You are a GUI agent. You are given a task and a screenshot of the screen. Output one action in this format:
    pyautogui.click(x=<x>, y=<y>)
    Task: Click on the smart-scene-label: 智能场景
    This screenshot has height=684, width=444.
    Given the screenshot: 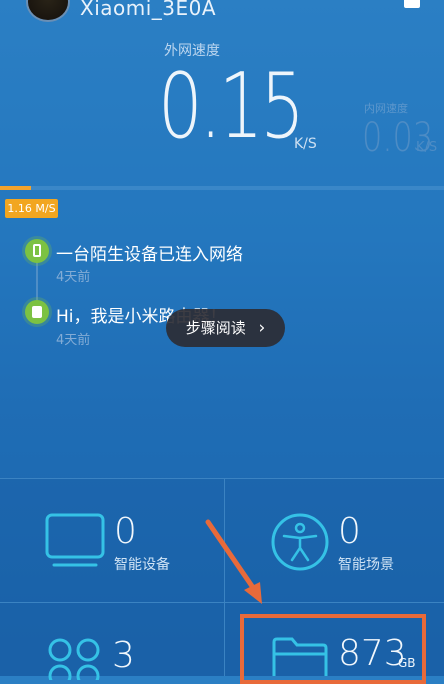 What is the action you would take?
    pyautogui.click(x=366, y=564)
    